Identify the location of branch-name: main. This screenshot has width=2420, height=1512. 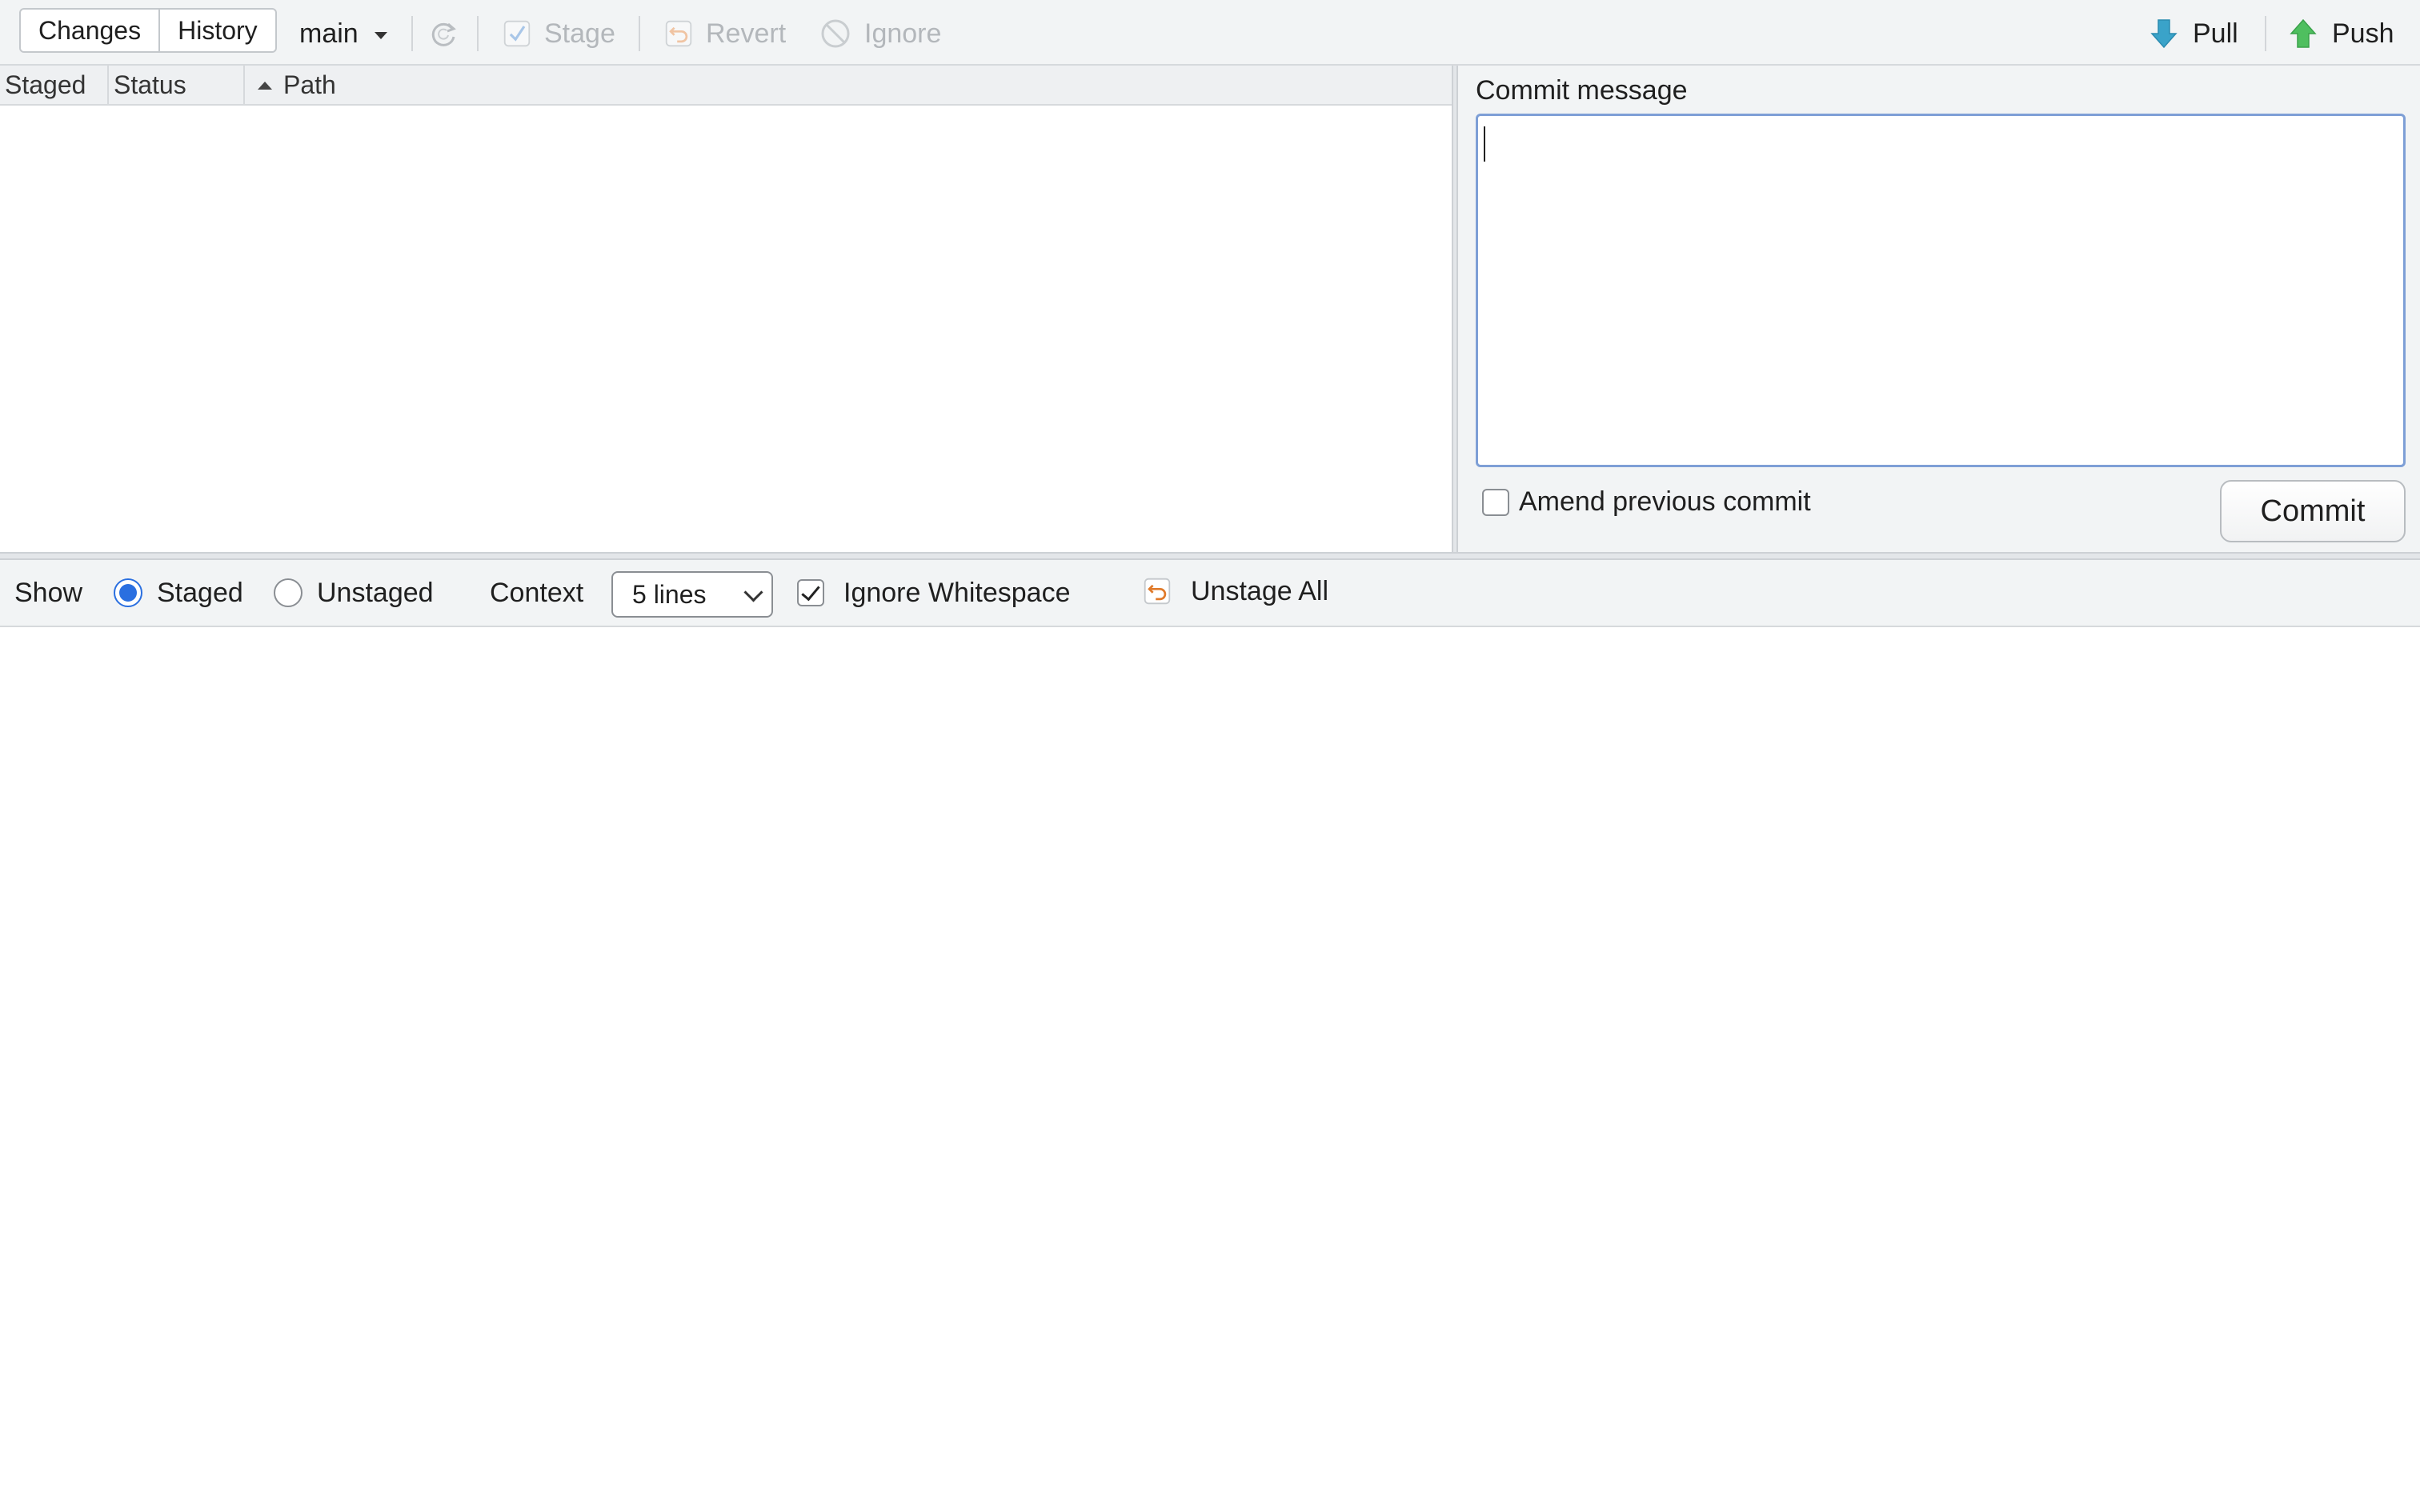
(329, 33).